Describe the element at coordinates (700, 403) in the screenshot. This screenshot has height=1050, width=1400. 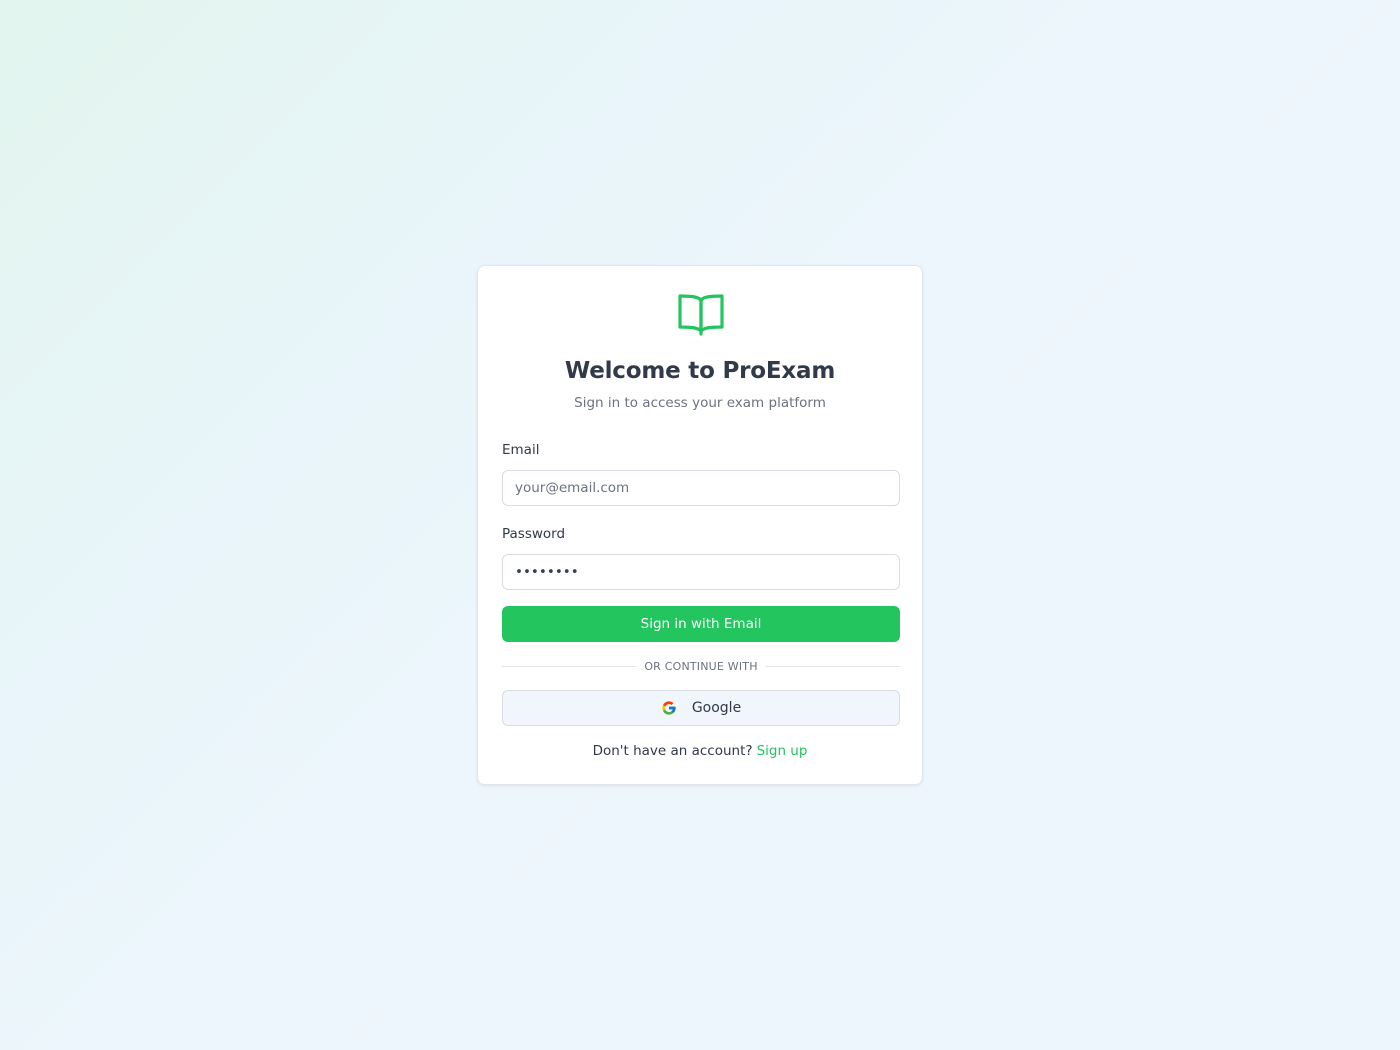
I see `page-subtitle: Sign in to access your exam platform` at that location.